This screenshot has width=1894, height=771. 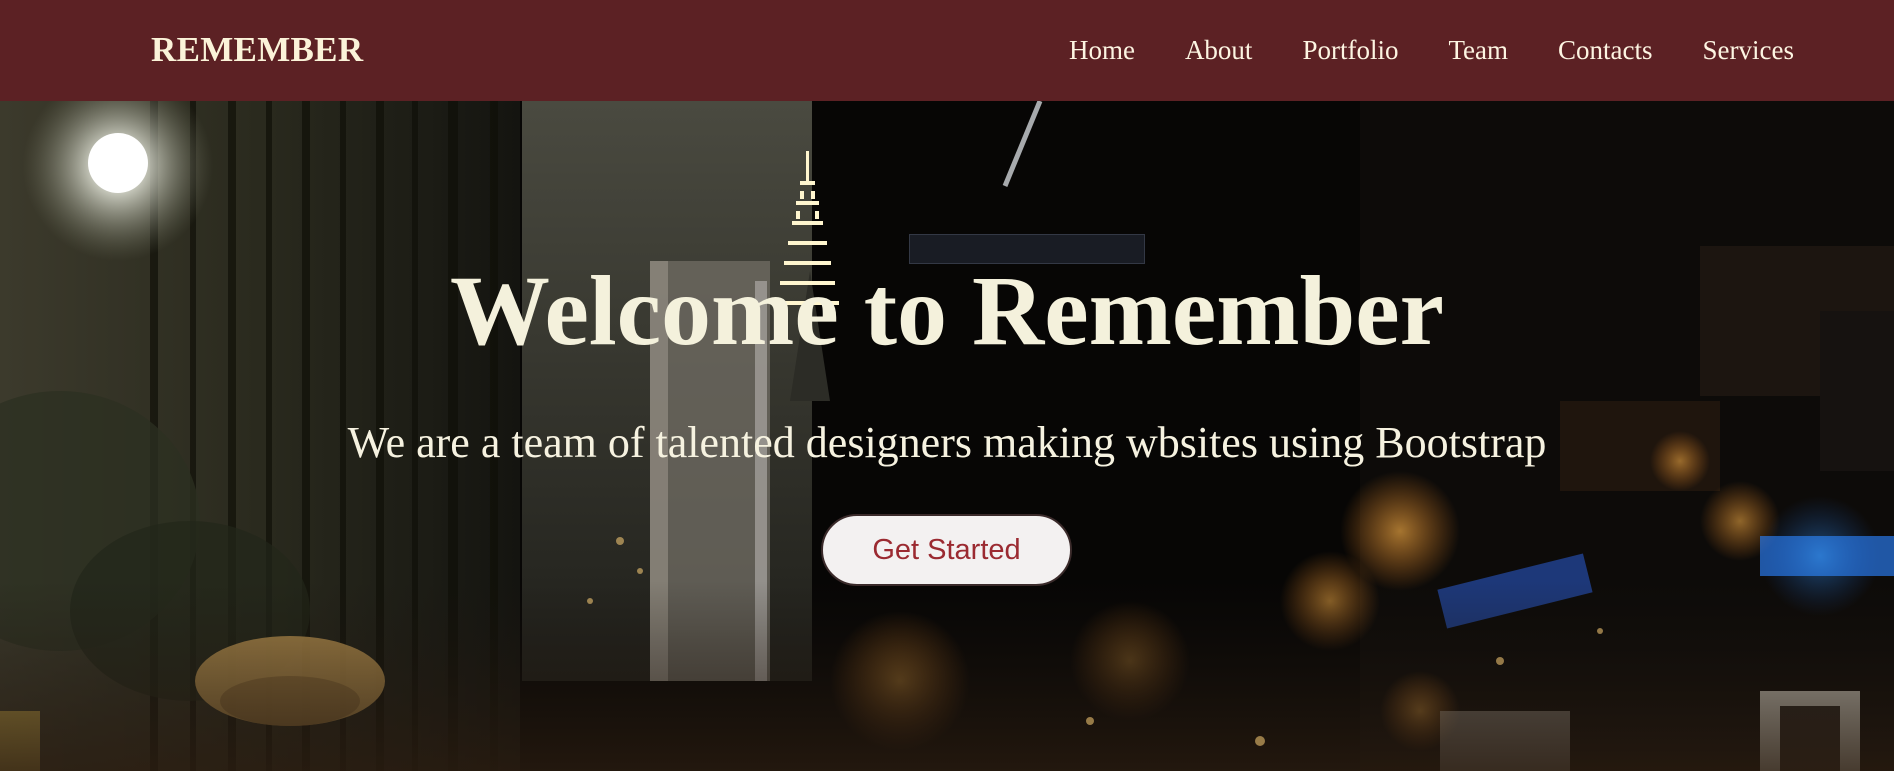 I want to click on nav-link-about: About, so click(x=1219, y=50).